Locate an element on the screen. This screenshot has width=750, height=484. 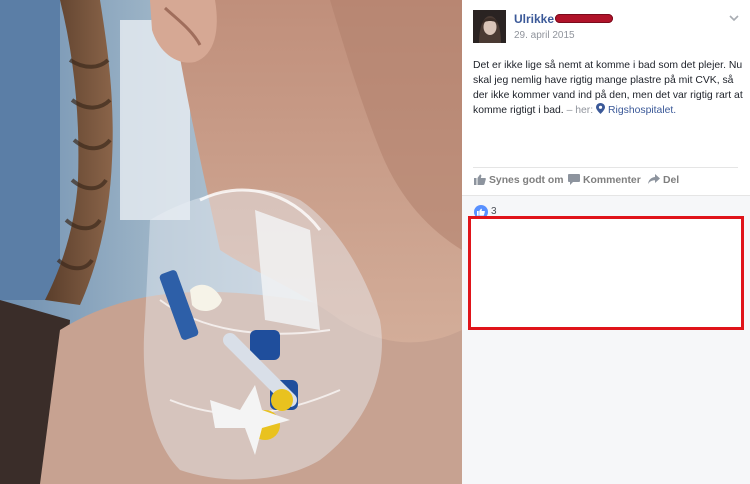
comment-icon is located at coordinates (574, 179).